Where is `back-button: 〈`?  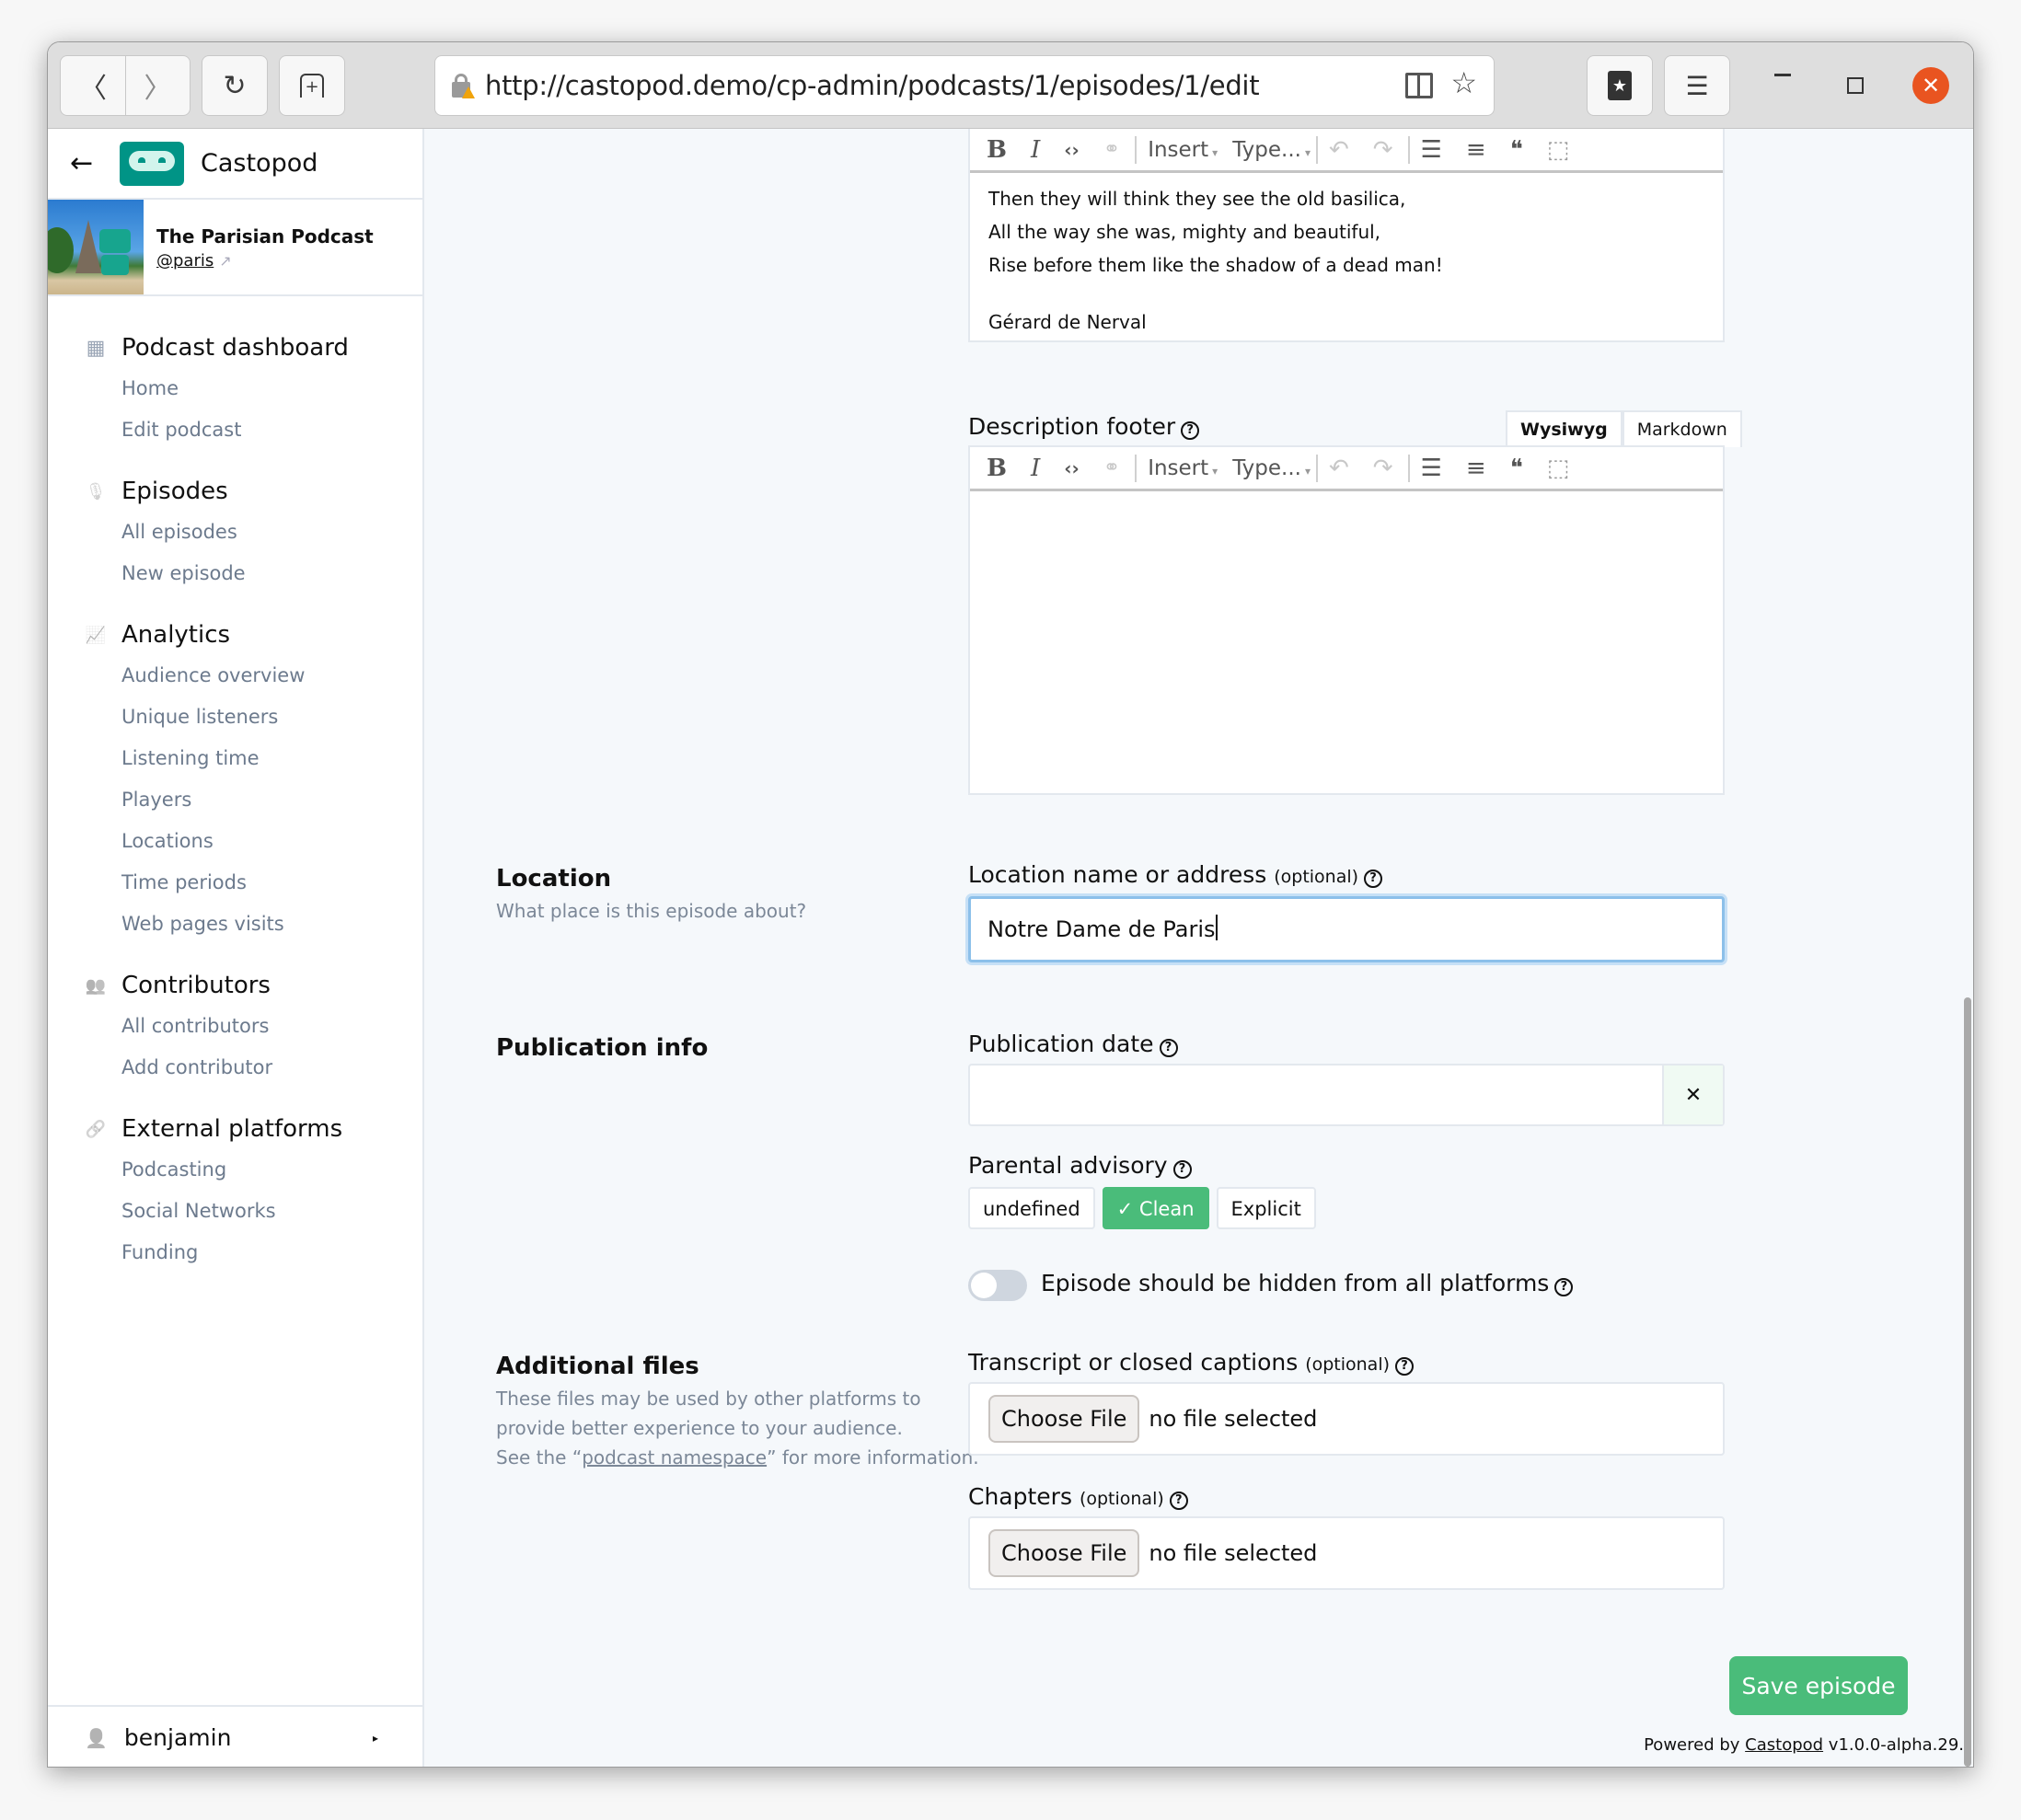
back-button: 〈 is located at coordinates (93, 85).